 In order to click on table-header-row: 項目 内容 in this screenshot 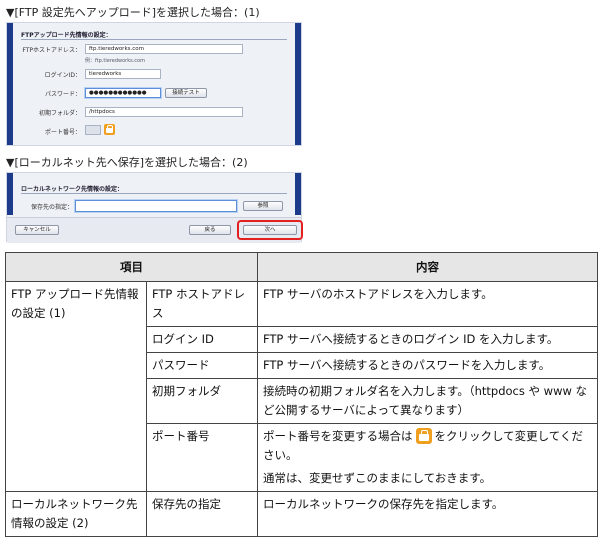, I will do `click(301, 267)`.